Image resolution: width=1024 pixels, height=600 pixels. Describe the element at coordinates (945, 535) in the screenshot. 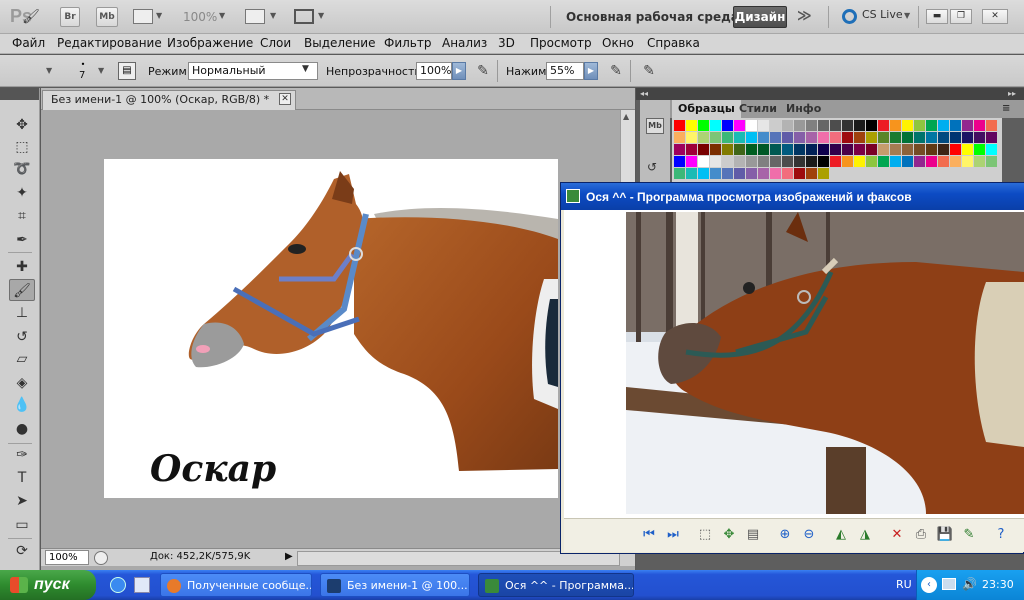

I see `save-copy-icon: 💾` at that location.